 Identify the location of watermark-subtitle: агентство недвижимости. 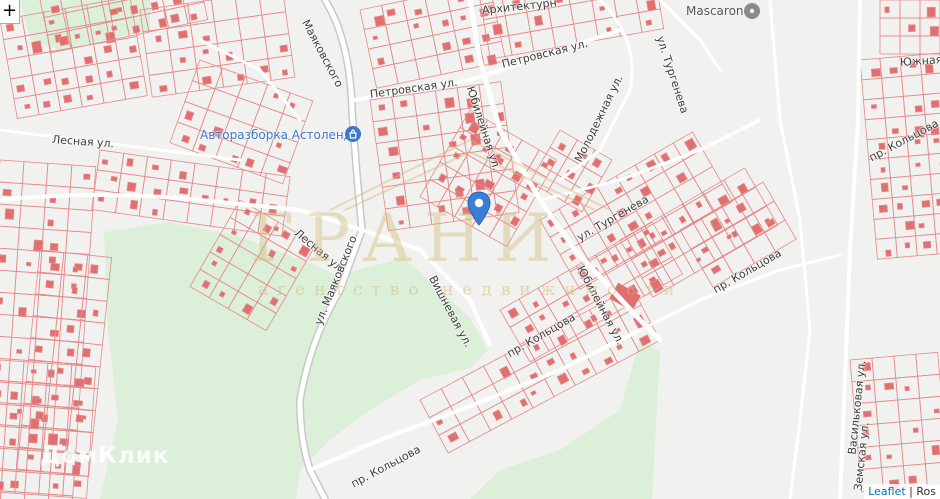
(471, 290).